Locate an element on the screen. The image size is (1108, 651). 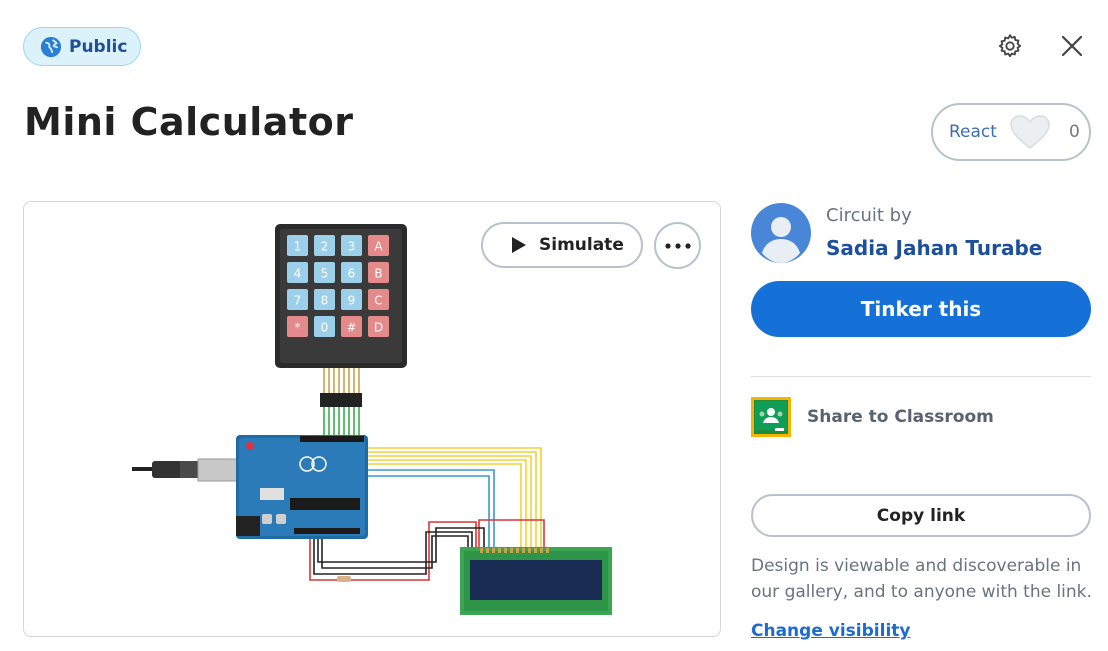
keypad-key-label: 5 is located at coordinates (325, 274).